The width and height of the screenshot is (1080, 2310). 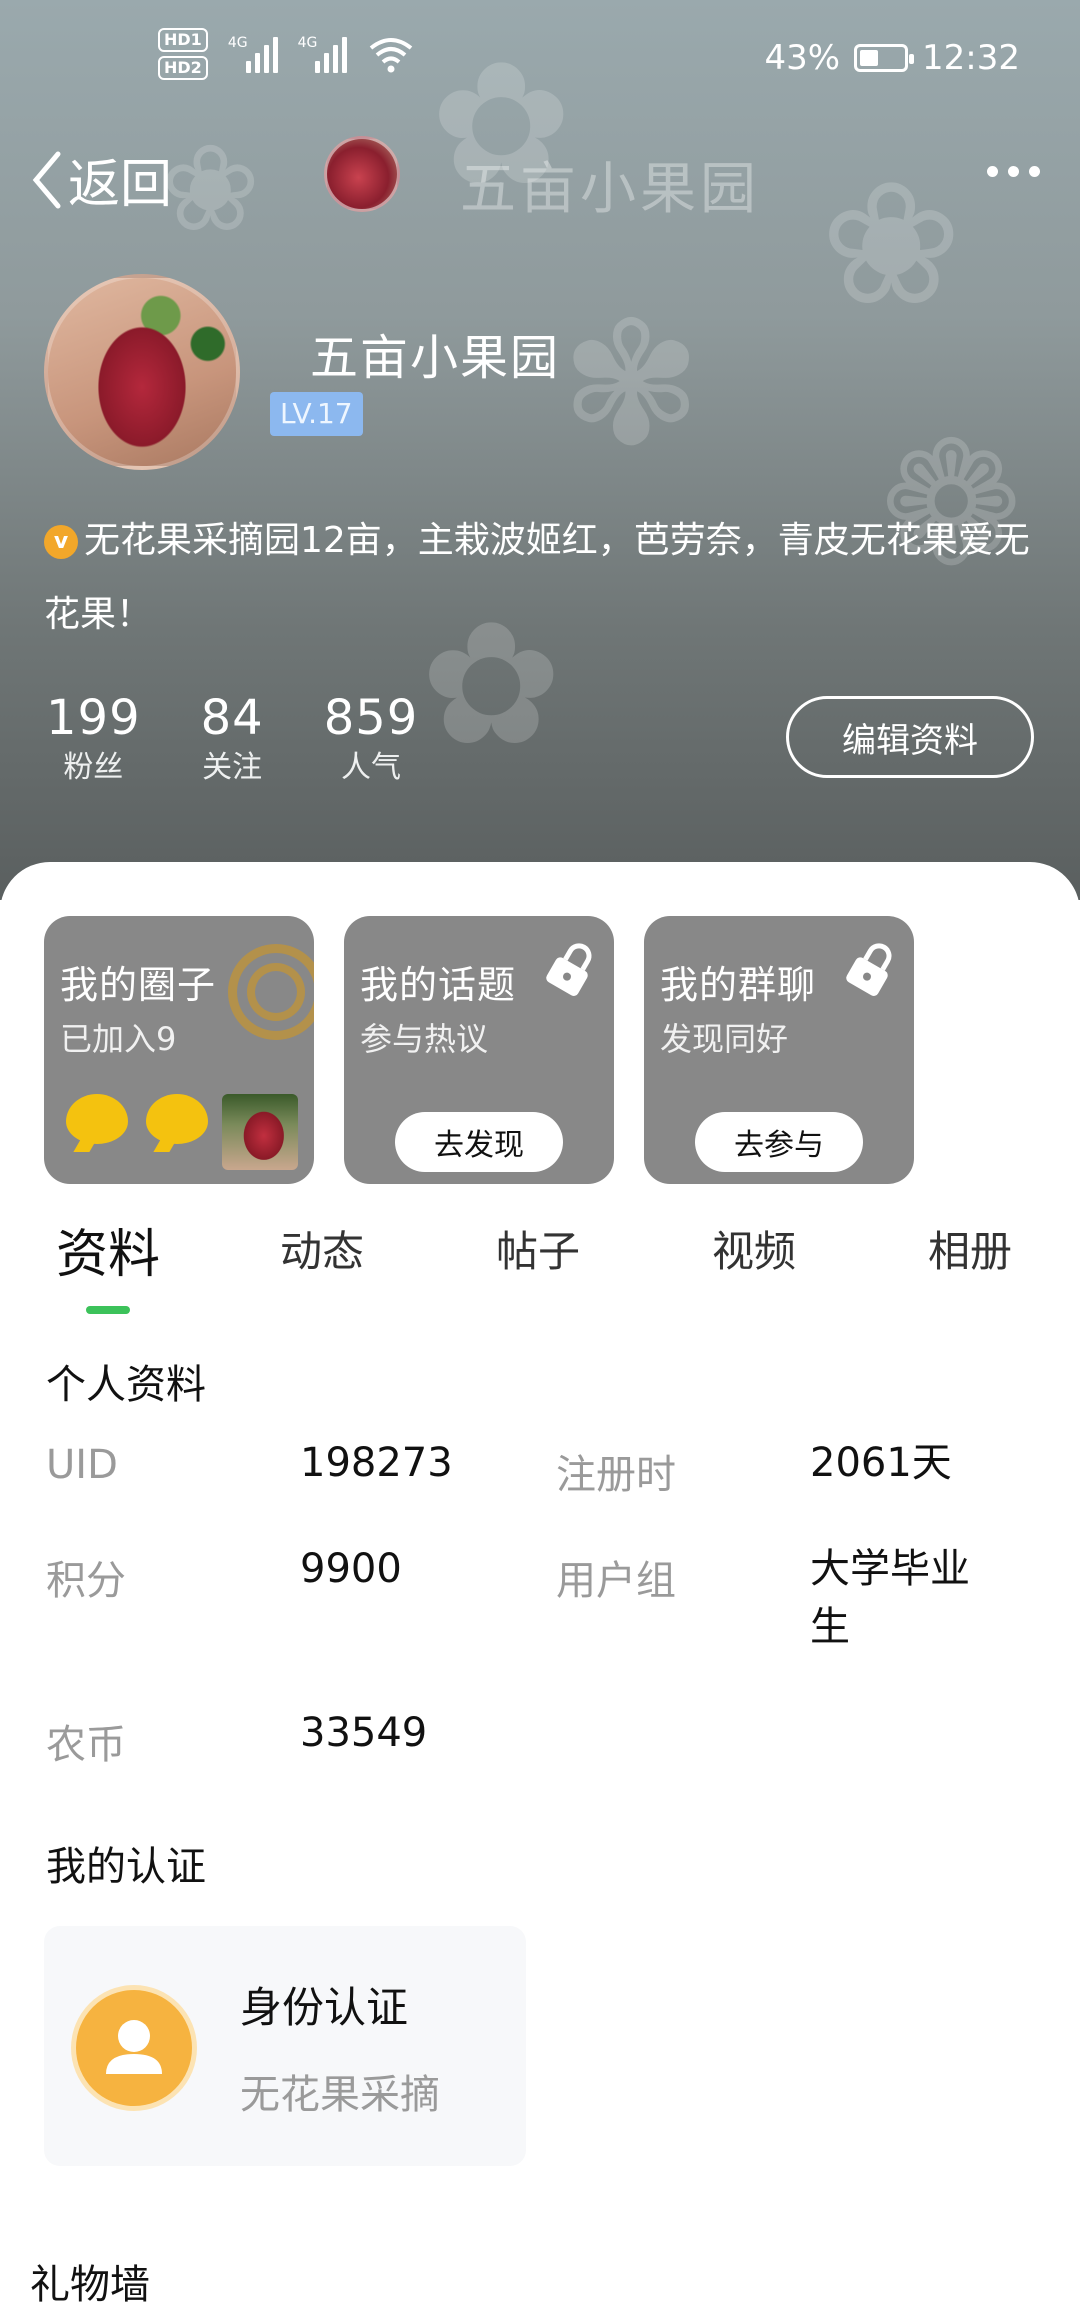 I want to click on battery-percent: 43%, so click(x=802, y=58).